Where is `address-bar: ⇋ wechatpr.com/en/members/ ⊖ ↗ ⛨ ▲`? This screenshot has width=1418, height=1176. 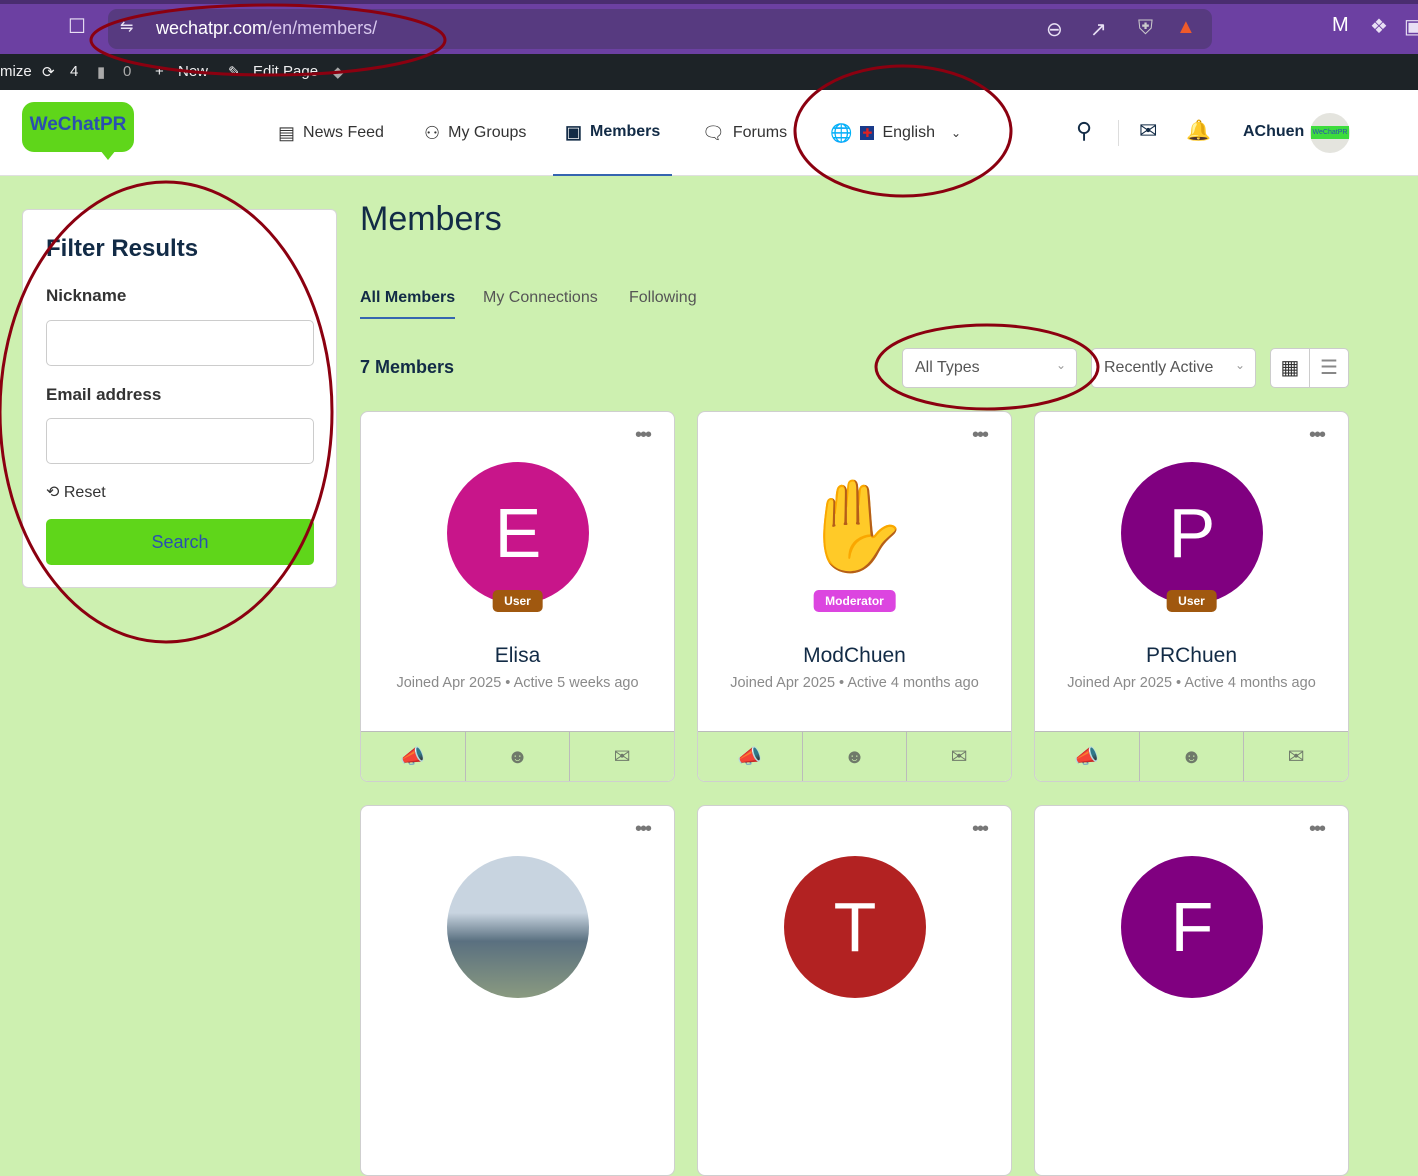 address-bar: ⇋ wechatpr.com/en/members/ ⊖ ↗ ⛨ ▲ is located at coordinates (660, 29).